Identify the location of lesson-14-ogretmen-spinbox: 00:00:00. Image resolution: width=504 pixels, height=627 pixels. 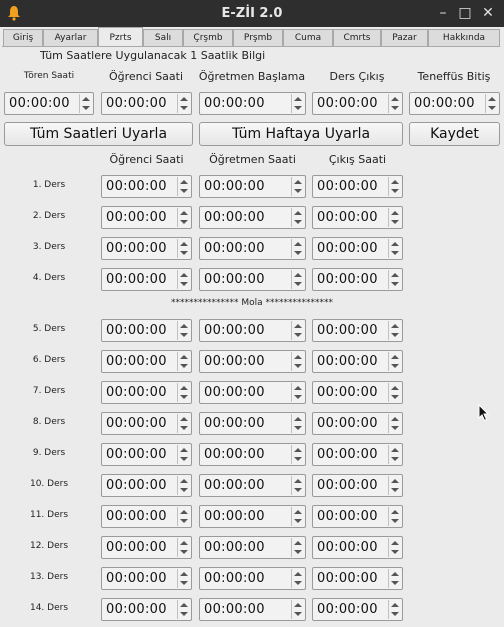
(252, 609).